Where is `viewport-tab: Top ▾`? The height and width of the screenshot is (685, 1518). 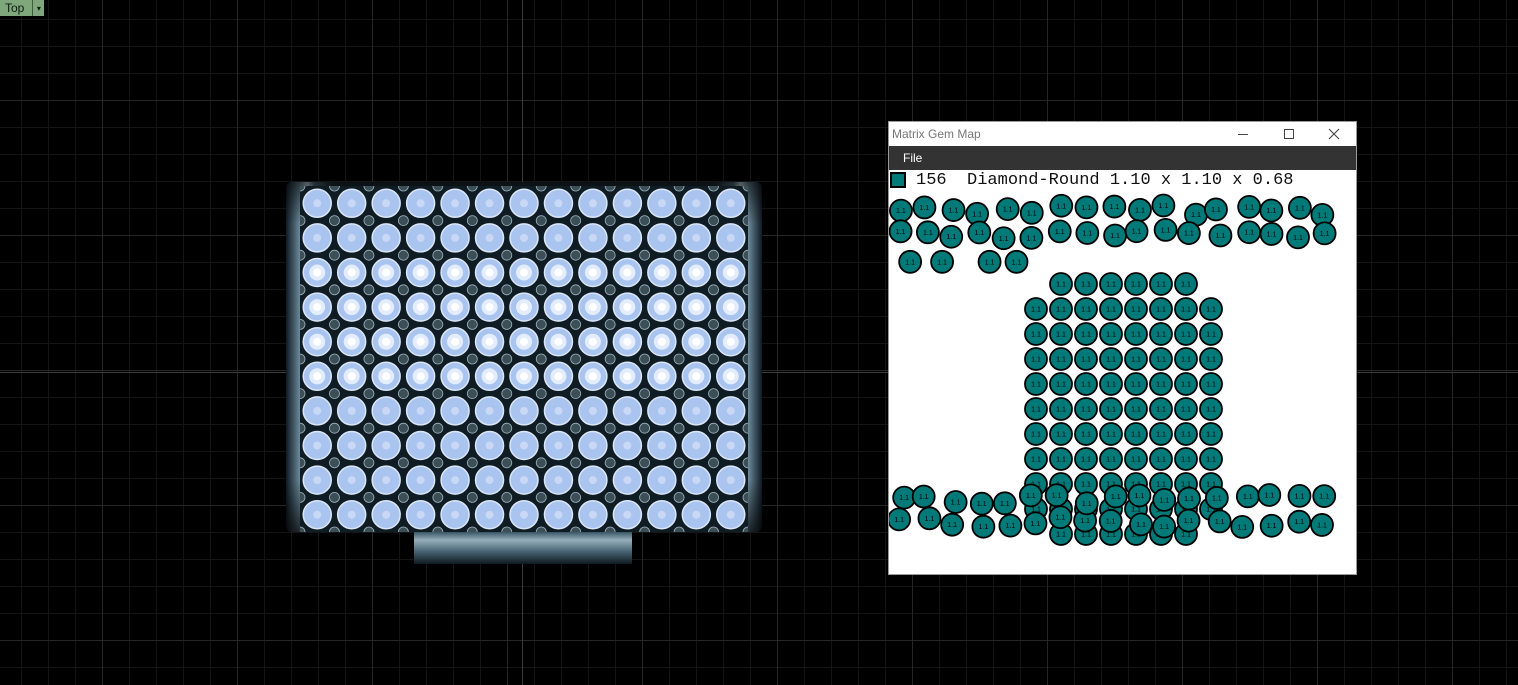
viewport-tab: Top ▾ is located at coordinates (22, 8).